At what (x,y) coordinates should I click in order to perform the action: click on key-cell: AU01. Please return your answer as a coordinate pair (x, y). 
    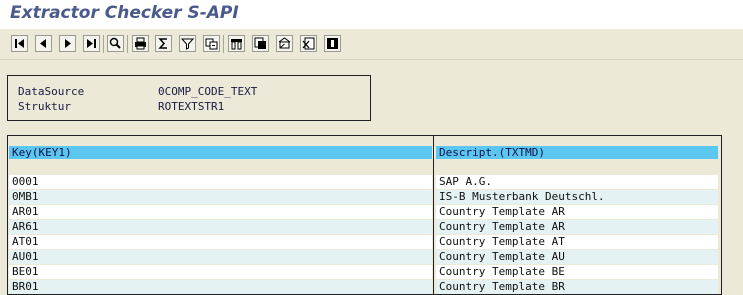
    Looking at the image, I should click on (220, 257).